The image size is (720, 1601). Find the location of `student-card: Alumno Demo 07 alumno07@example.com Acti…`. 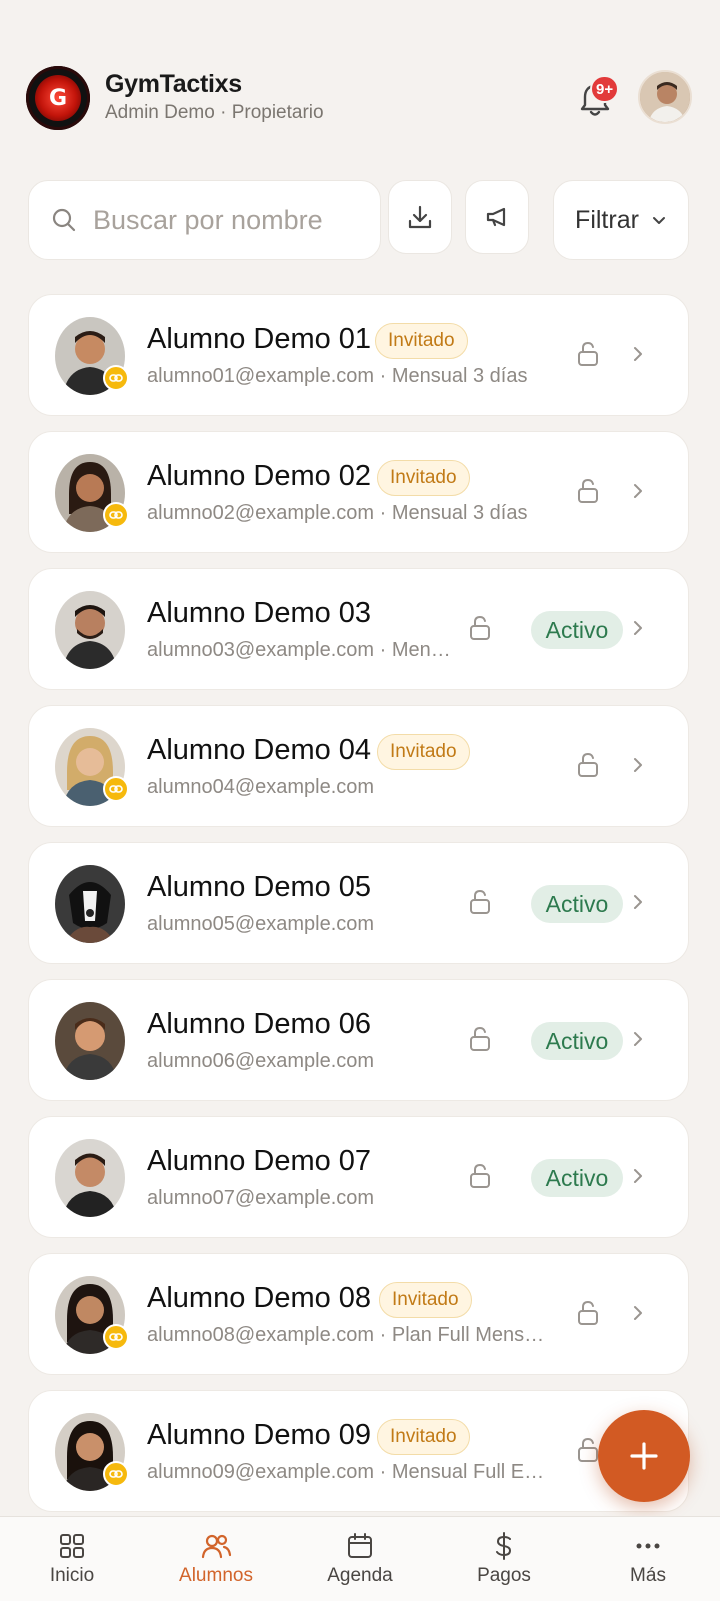

student-card: Alumno Demo 07 alumno07@example.com Acti… is located at coordinates (358, 1177).